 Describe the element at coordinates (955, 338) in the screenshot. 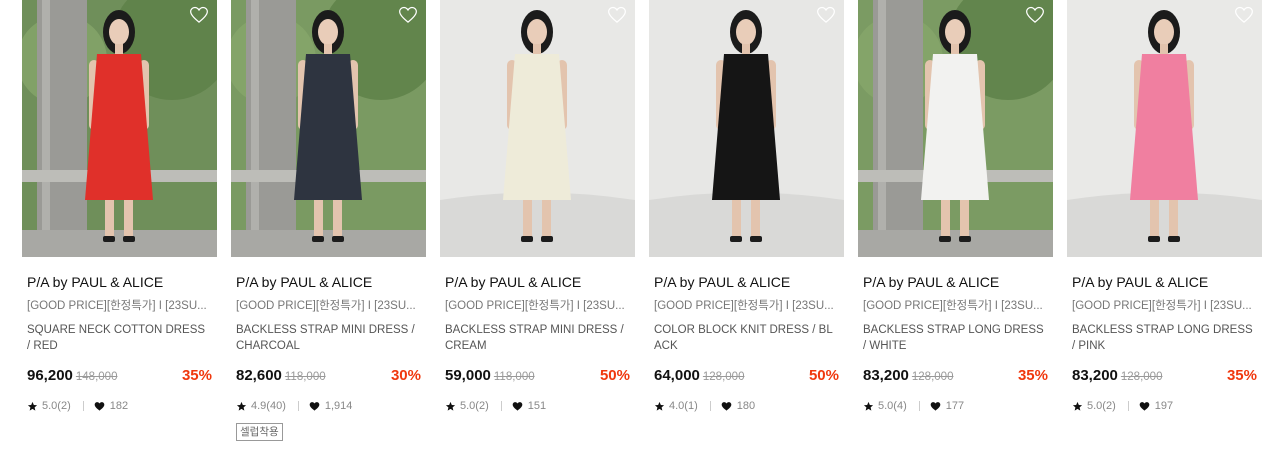

I see `product-name: BACKLESS STRAP LONG DRESS / WHITE` at that location.